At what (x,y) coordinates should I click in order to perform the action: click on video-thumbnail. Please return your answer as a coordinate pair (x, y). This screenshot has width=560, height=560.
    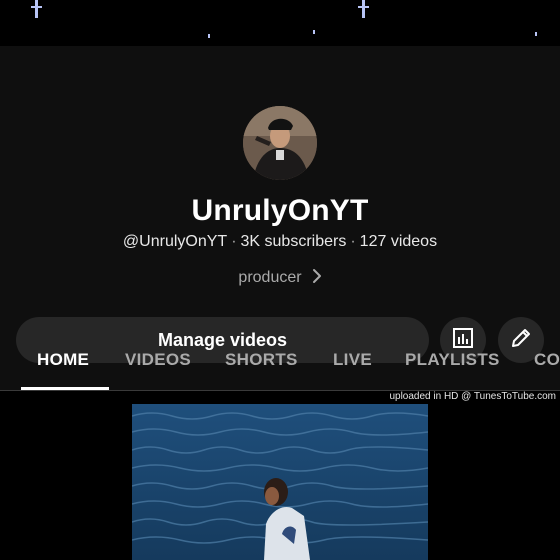
    Looking at the image, I should click on (280, 482).